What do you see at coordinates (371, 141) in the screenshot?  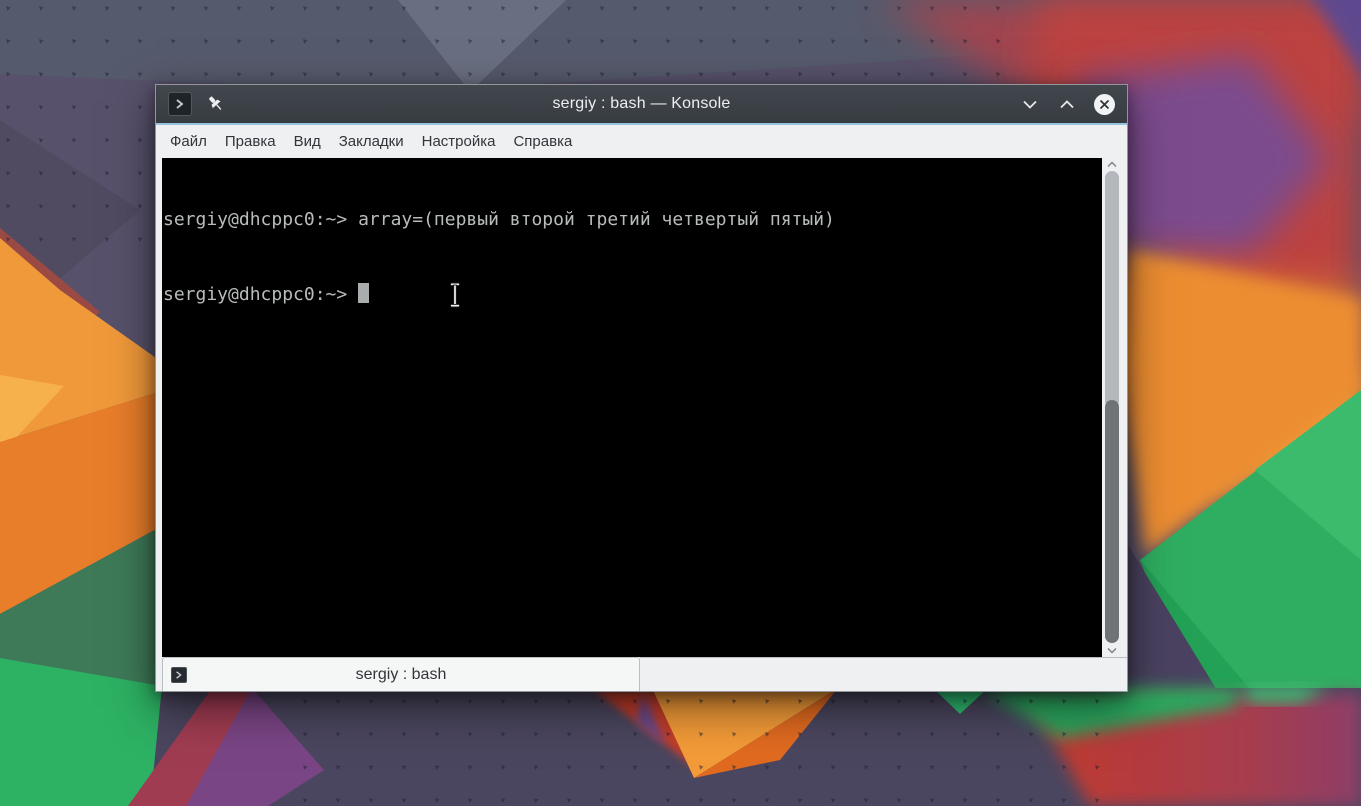 I see `menu-item-bookmarks: Закладки` at bounding box center [371, 141].